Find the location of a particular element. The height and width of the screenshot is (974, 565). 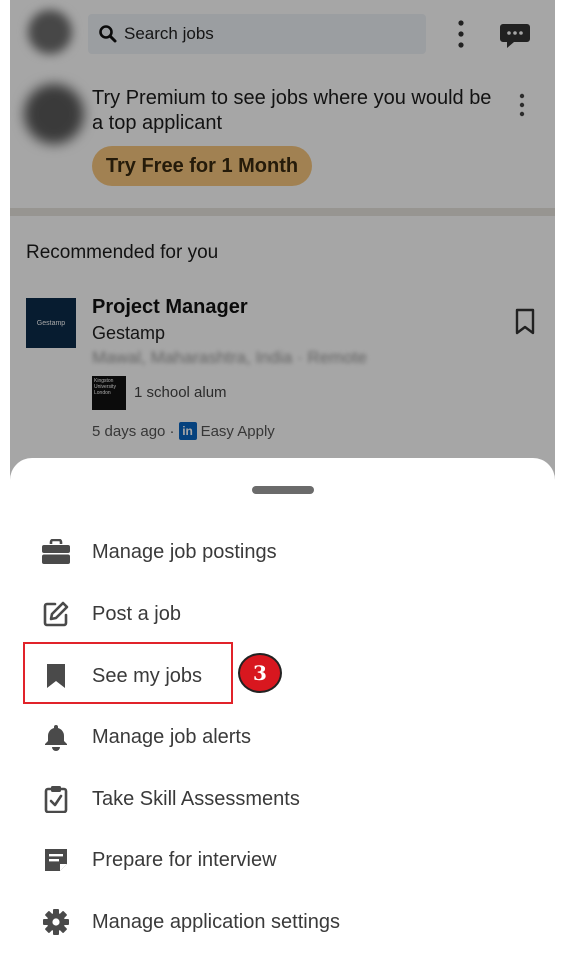

menu-item-manage-job-postings: Manage job postings is located at coordinates (282, 552).